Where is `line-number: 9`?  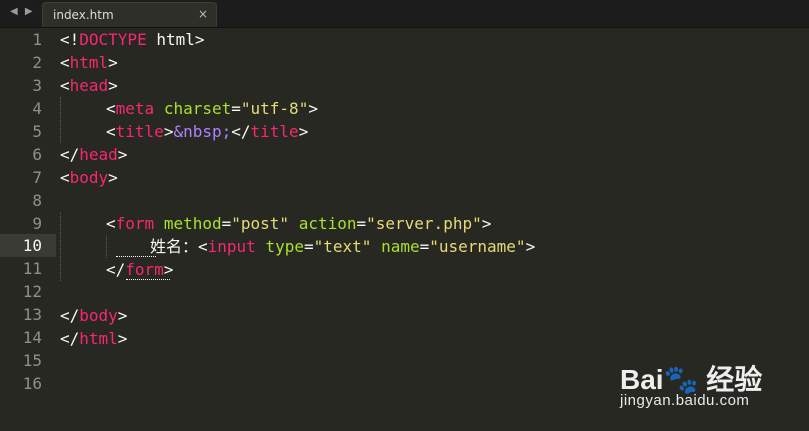
line-number: 9 is located at coordinates (37, 223).